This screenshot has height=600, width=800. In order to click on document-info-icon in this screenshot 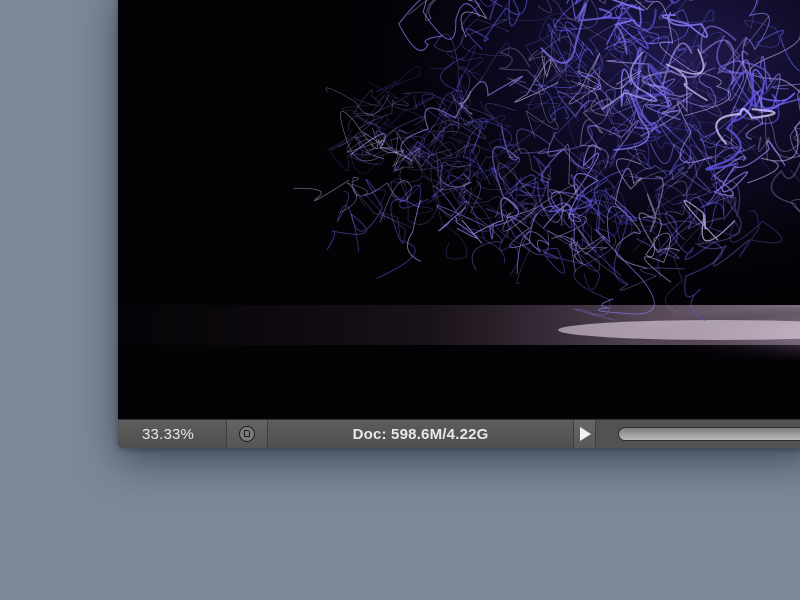, I will do `click(247, 434)`.